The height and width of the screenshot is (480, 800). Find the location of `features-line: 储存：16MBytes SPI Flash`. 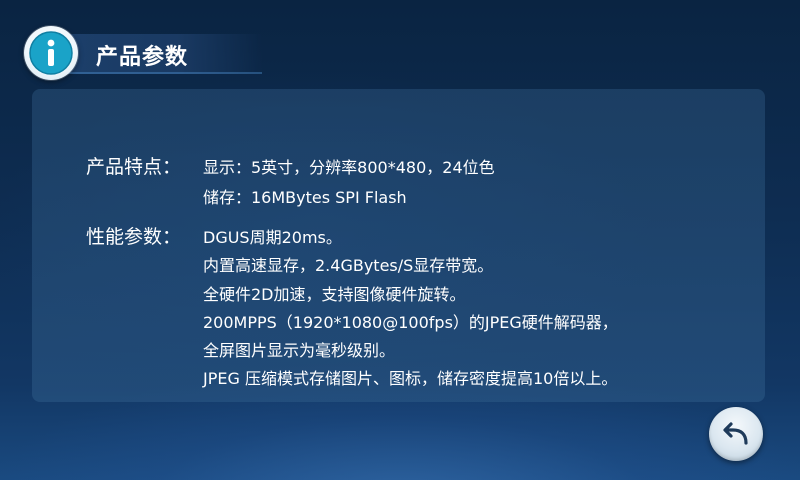

features-line: 储存：16MBytes SPI Flash is located at coordinates (305, 197).